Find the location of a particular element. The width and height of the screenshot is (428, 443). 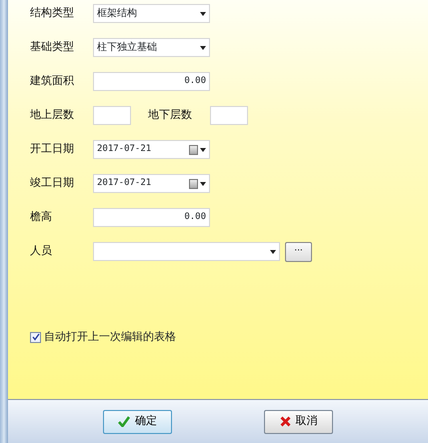

cancel-button: 取消 is located at coordinates (298, 422).